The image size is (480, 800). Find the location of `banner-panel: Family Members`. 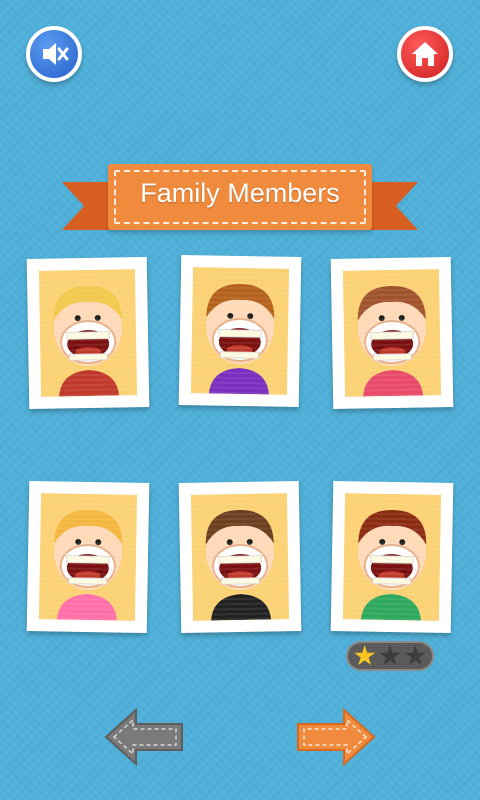

banner-panel: Family Members is located at coordinates (240, 197).